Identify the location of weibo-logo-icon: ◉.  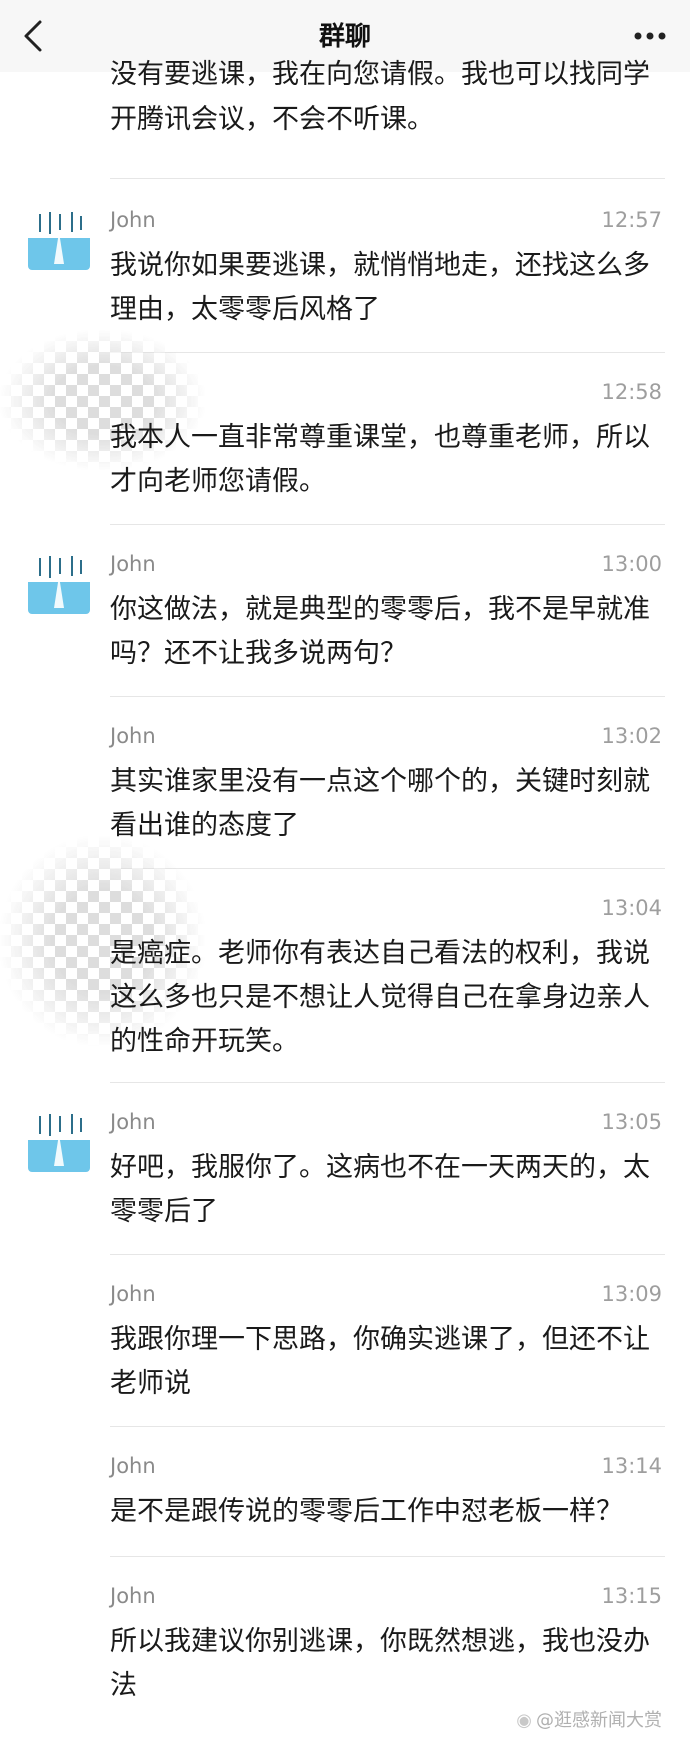
(524, 1720).